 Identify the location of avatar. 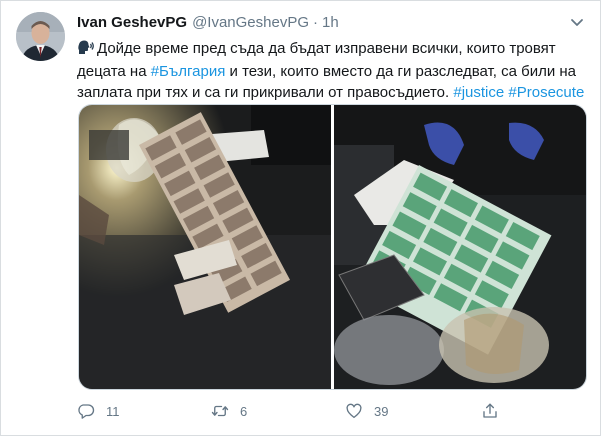
(40, 36).